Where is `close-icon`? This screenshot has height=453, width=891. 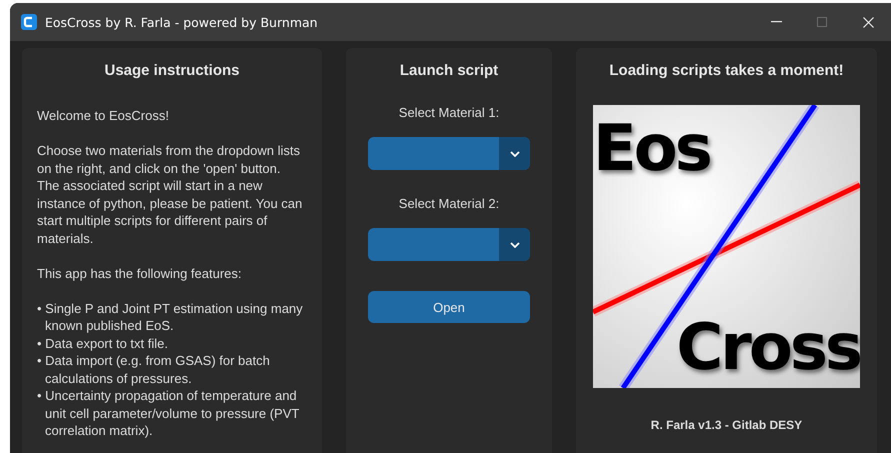
close-icon is located at coordinates (868, 22).